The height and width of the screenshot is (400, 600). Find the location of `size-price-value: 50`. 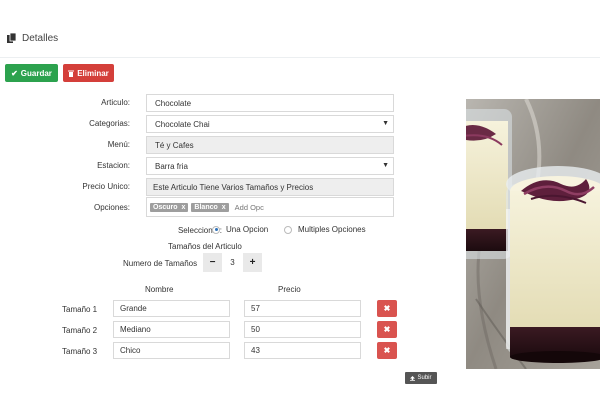

size-price-value: 50 is located at coordinates (255, 329).